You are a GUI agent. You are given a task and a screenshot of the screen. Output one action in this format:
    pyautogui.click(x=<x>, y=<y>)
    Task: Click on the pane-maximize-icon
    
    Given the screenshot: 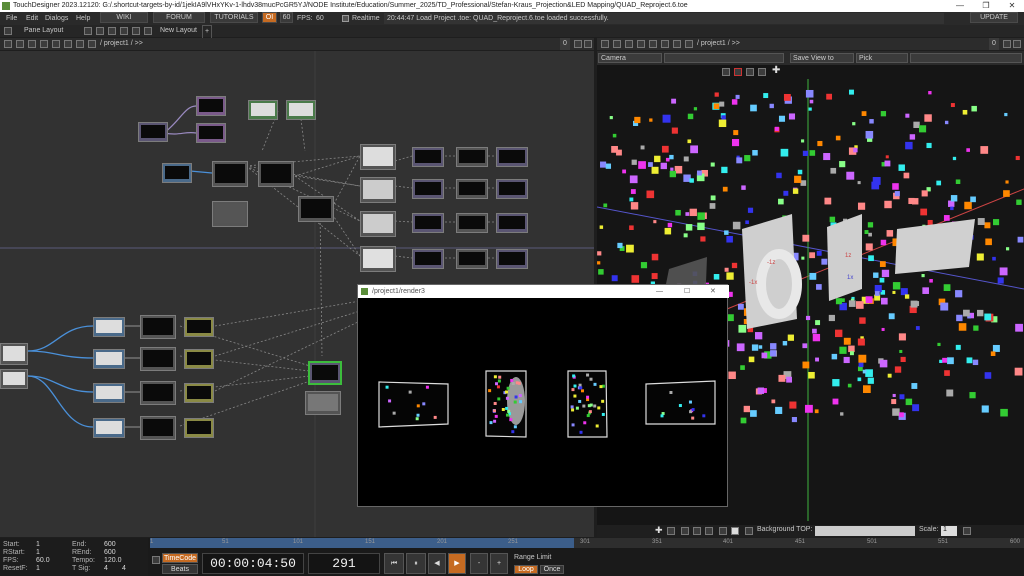 What is the action you would take?
    pyautogui.click(x=1007, y=44)
    